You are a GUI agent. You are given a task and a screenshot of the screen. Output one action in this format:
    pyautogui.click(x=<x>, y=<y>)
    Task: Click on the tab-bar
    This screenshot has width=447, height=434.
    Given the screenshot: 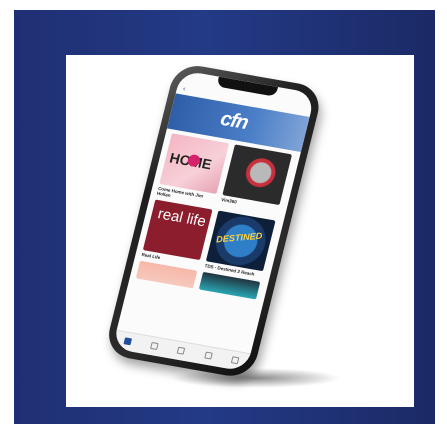 What is the action you would take?
    pyautogui.click(x=181, y=350)
    